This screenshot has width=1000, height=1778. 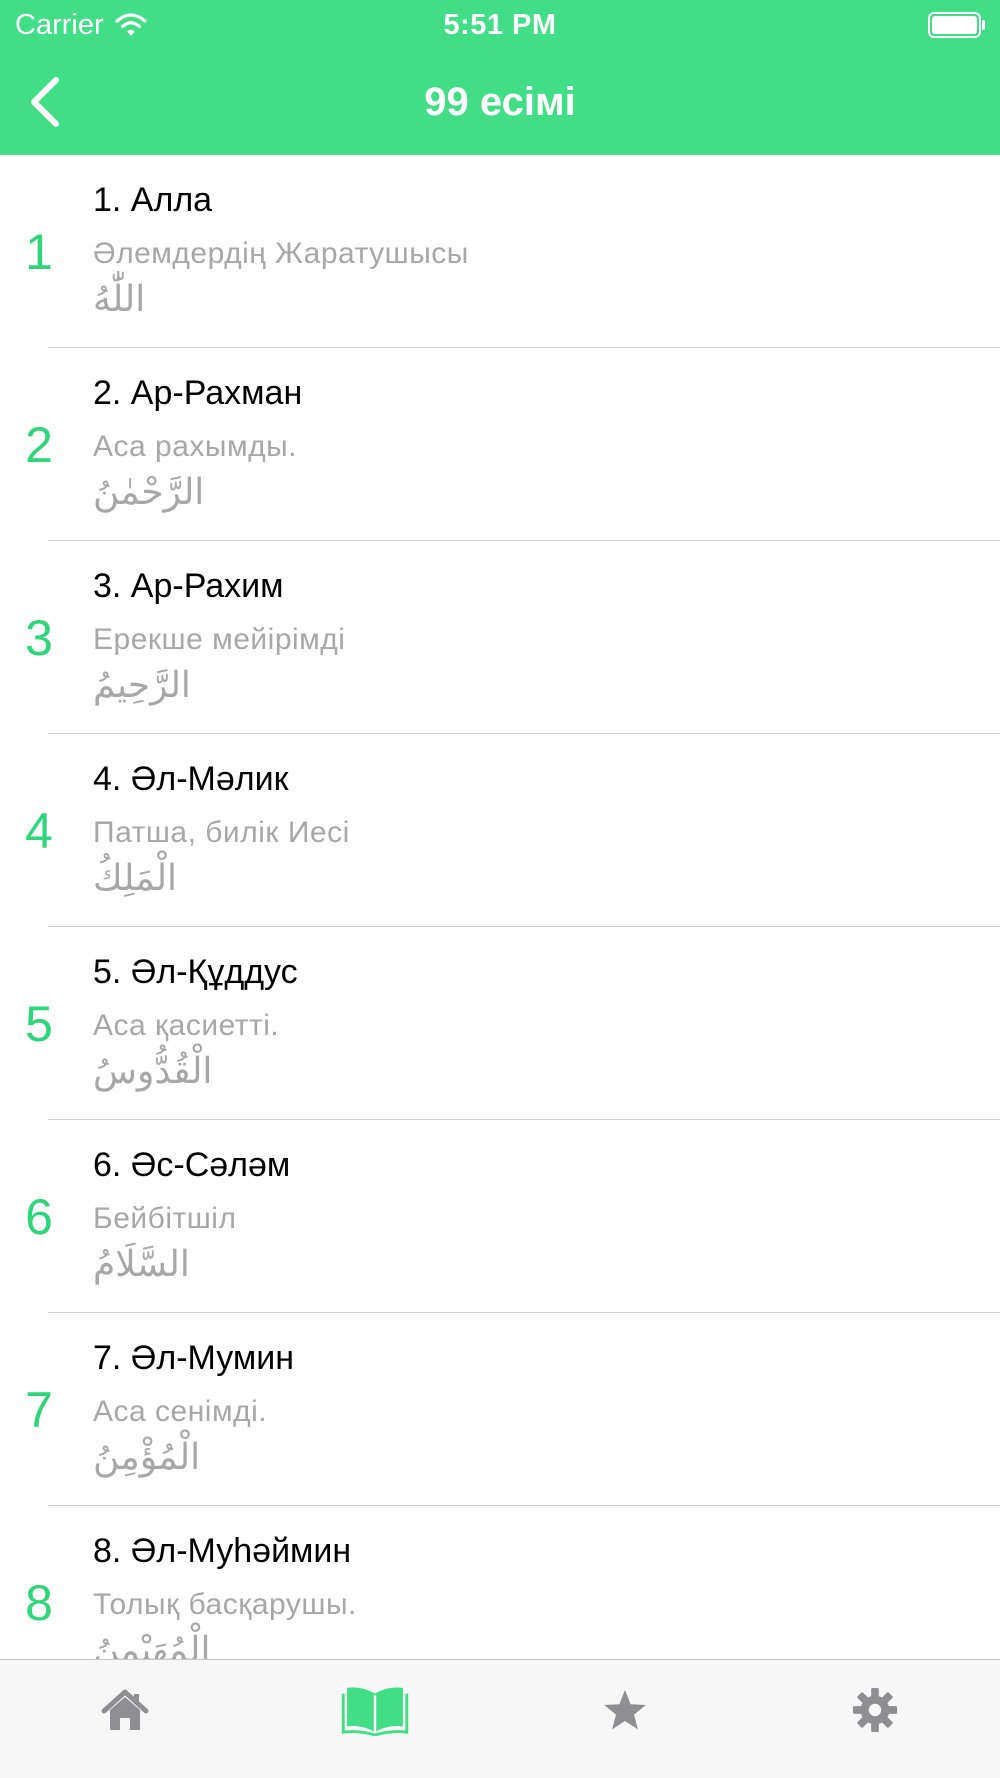 I want to click on item-meaning: Аса рахымды., so click(x=195, y=446).